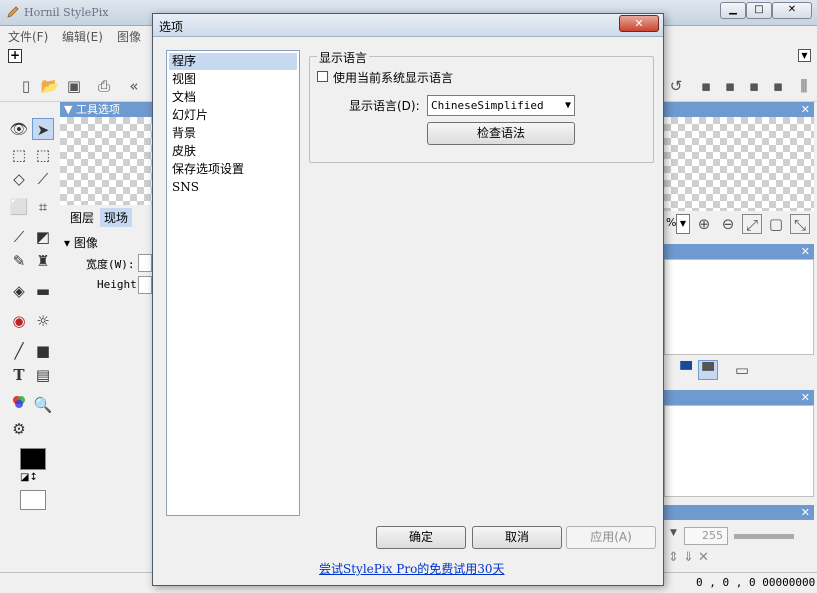  Describe the element at coordinates (43, 261) in the screenshot. I see `clone-stamp-icon: ♜` at that location.